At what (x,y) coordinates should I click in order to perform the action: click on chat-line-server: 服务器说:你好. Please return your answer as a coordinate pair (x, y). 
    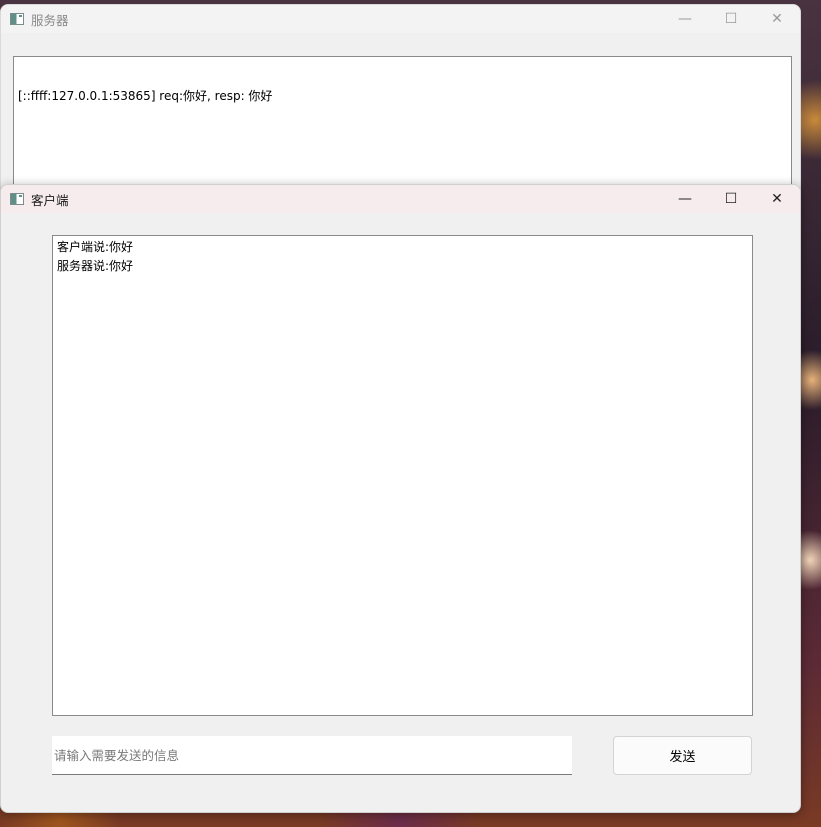
    Looking at the image, I should click on (95, 266).